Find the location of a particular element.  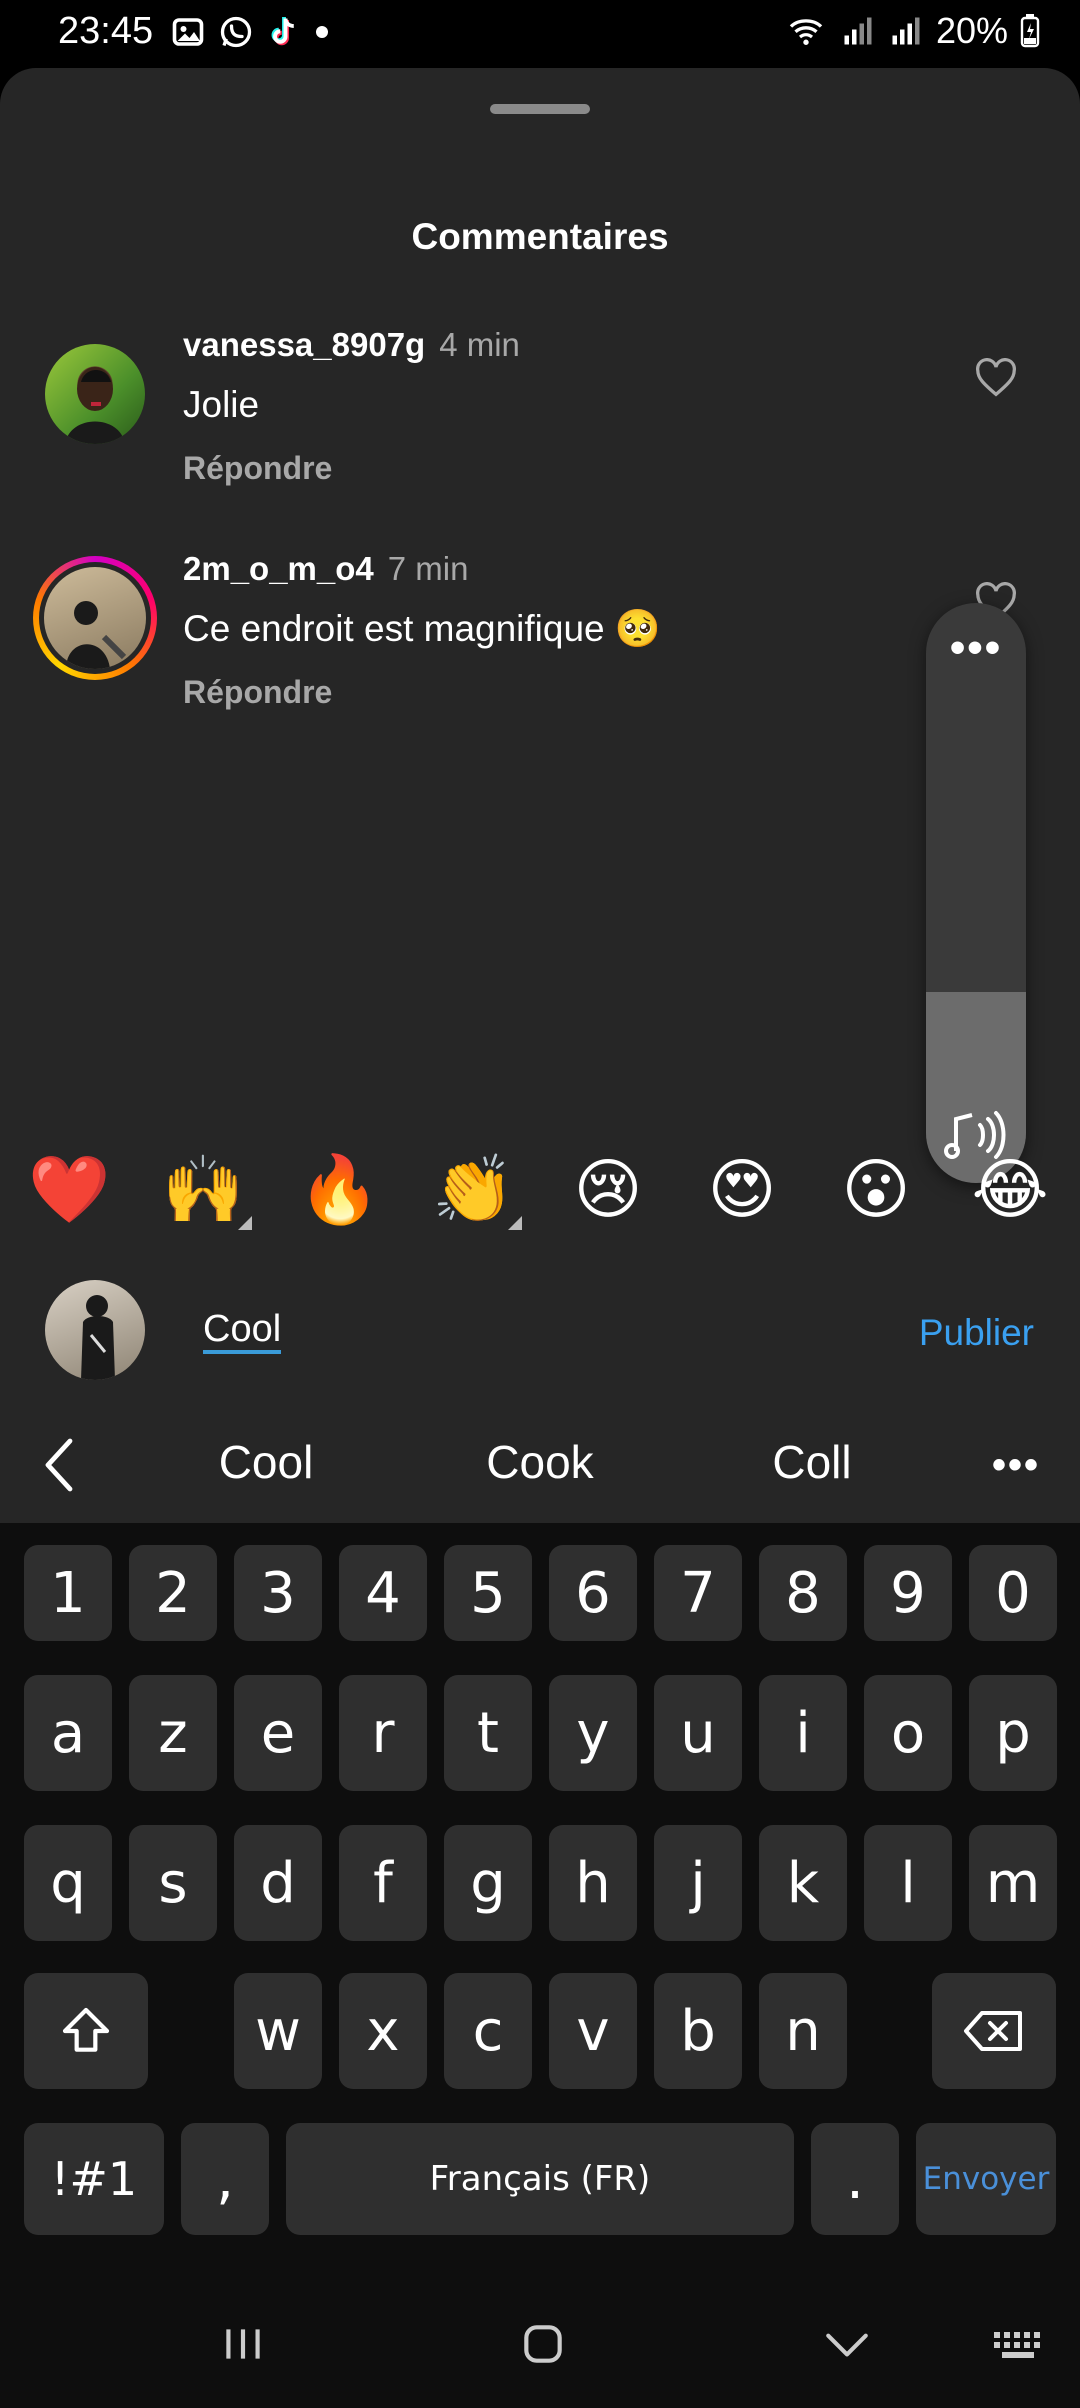

avatar is located at coordinates (95, 394).